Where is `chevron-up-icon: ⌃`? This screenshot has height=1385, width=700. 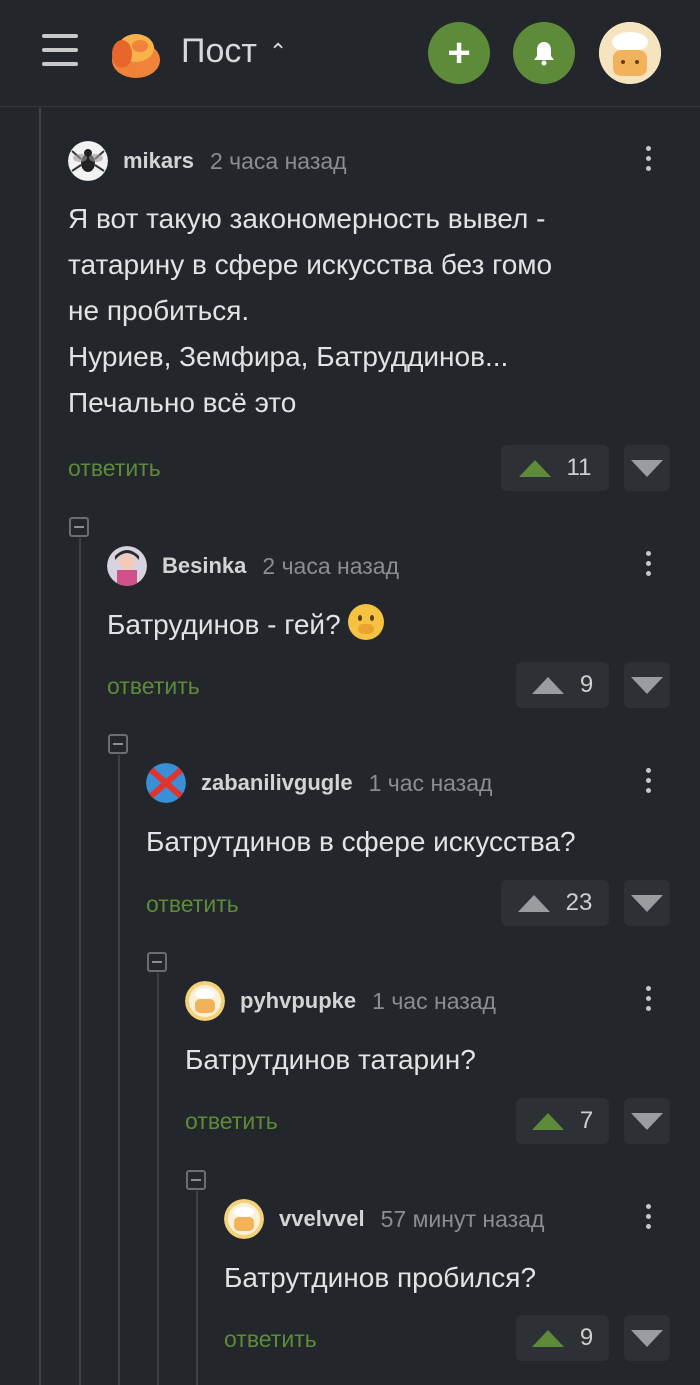 chevron-up-icon: ⌃ is located at coordinates (278, 51).